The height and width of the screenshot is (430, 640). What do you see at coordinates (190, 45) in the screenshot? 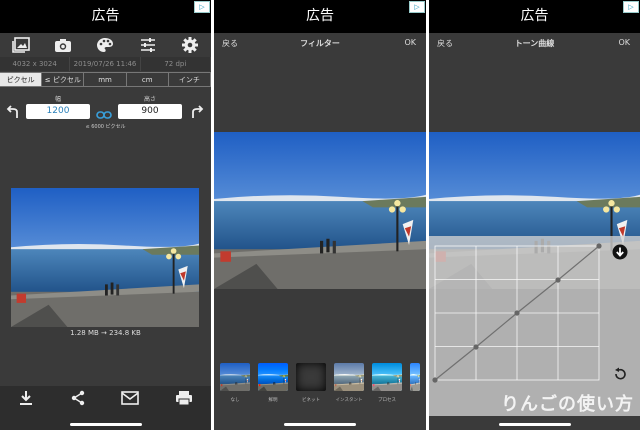
I see `gear-icon` at bounding box center [190, 45].